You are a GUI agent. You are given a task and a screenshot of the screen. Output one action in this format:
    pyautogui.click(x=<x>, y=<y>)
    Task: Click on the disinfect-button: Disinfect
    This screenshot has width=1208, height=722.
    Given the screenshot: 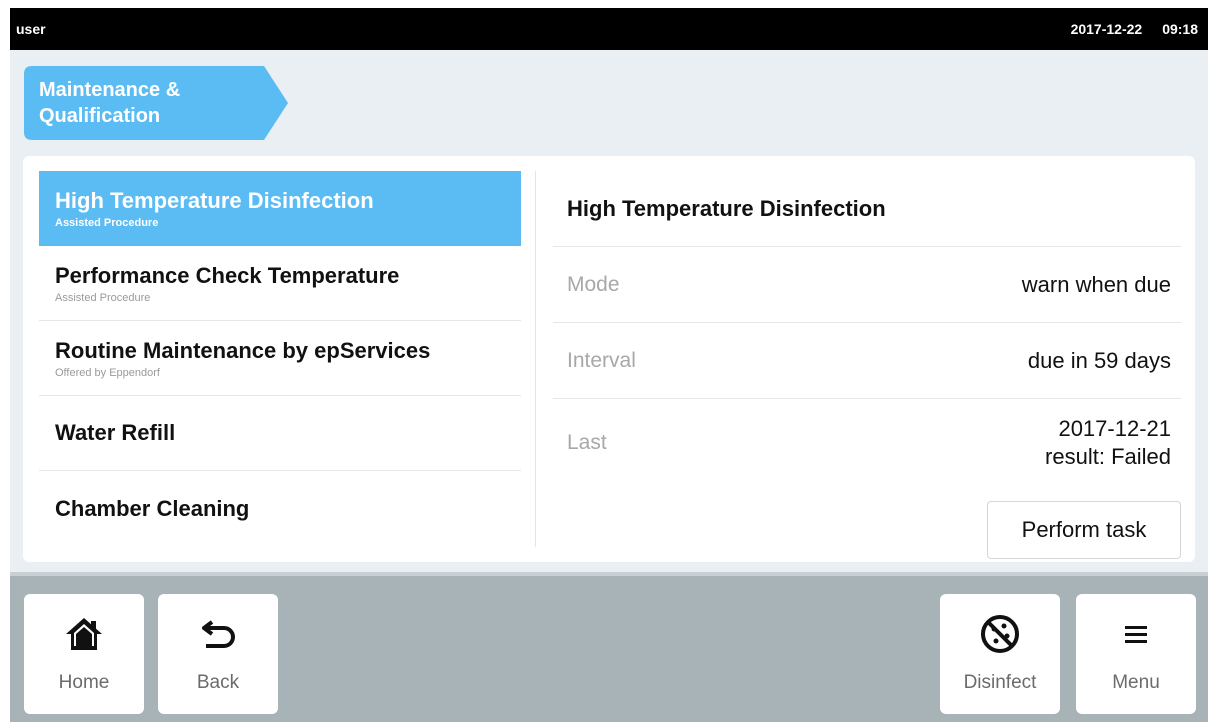 What is the action you would take?
    pyautogui.click(x=1000, y=654)
    